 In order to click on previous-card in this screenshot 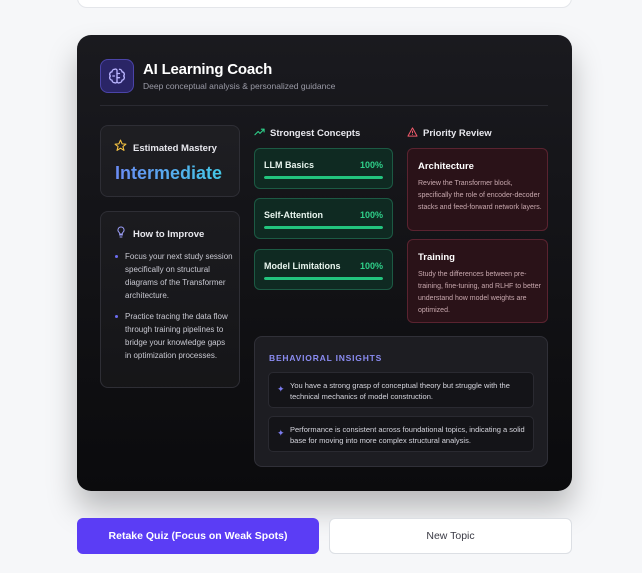, I will do `click(324, 4)`.